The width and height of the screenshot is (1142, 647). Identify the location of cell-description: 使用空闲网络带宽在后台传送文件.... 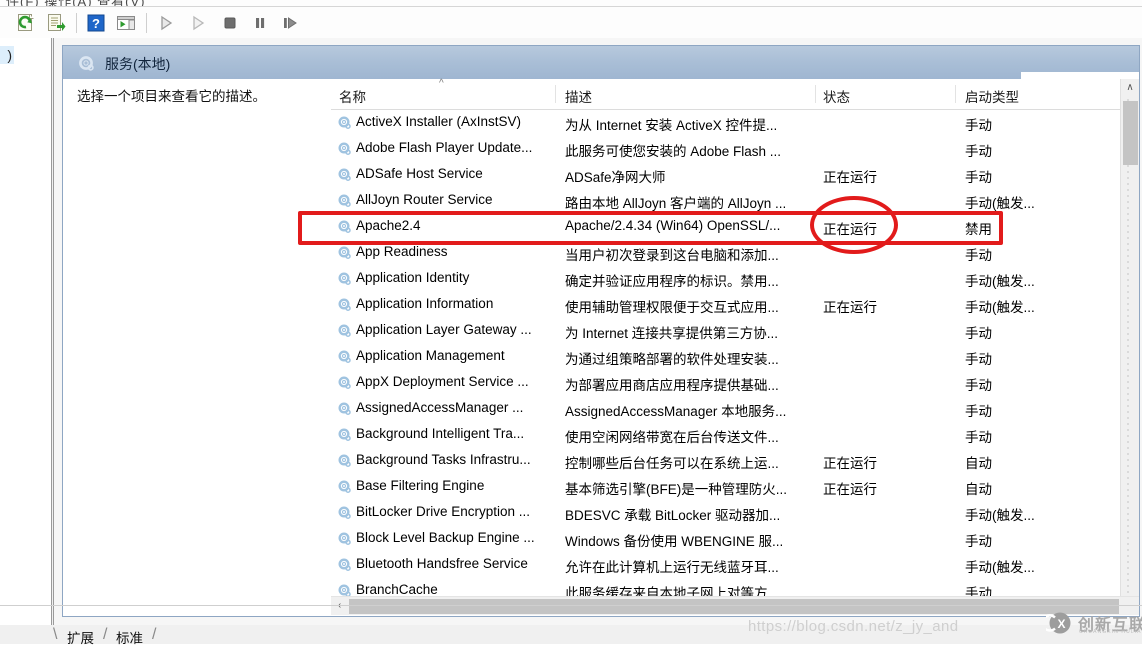
(672, 437).